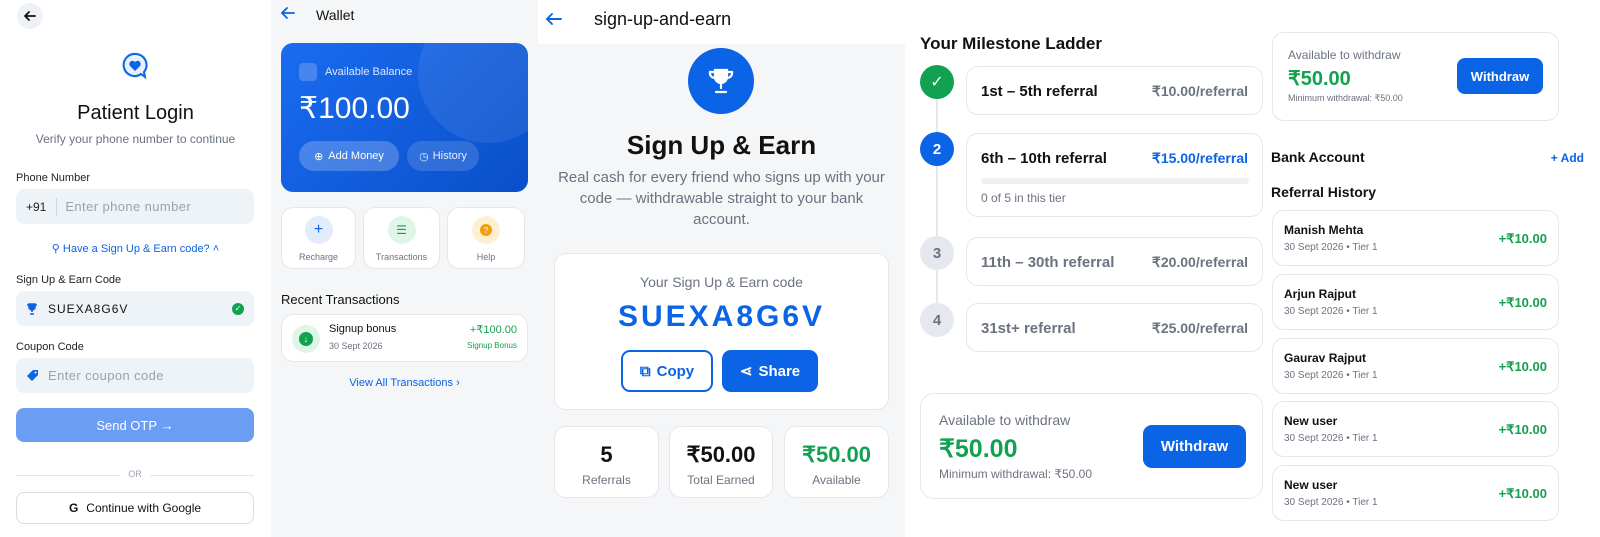  I want to click on trophy-icon, so click(32, 308).